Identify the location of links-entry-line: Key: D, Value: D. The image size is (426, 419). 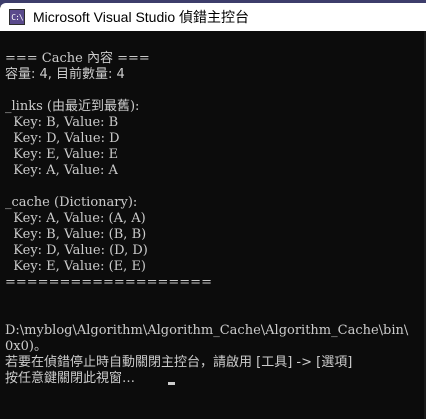
(62, 138).